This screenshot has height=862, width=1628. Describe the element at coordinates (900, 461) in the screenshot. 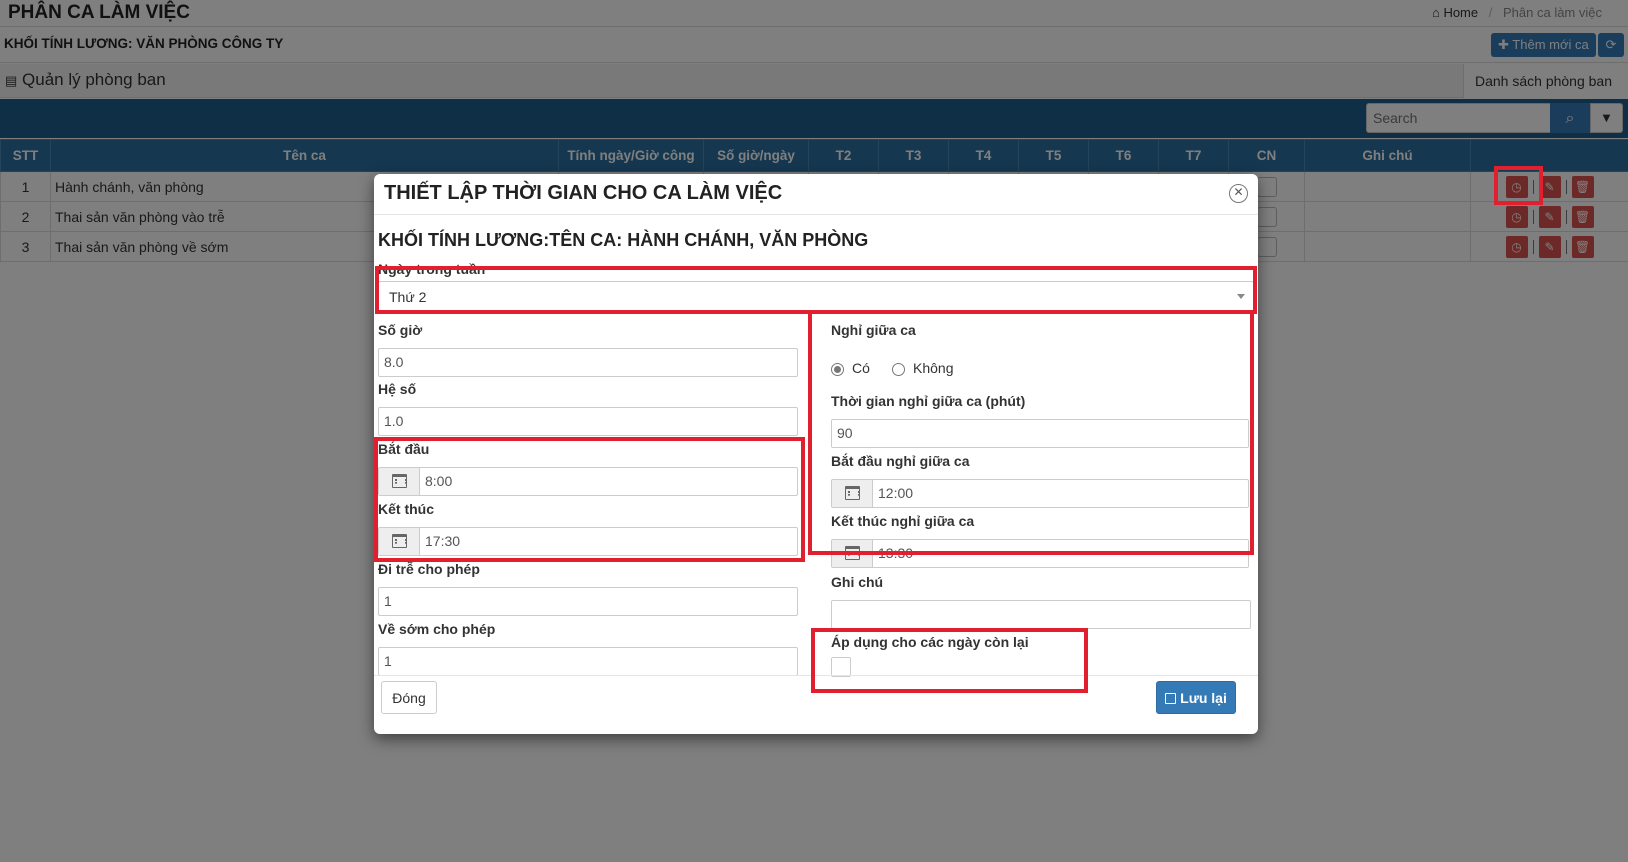

I see `break-start-label: Bắt đầu nghỉ giữa ca` at that location.